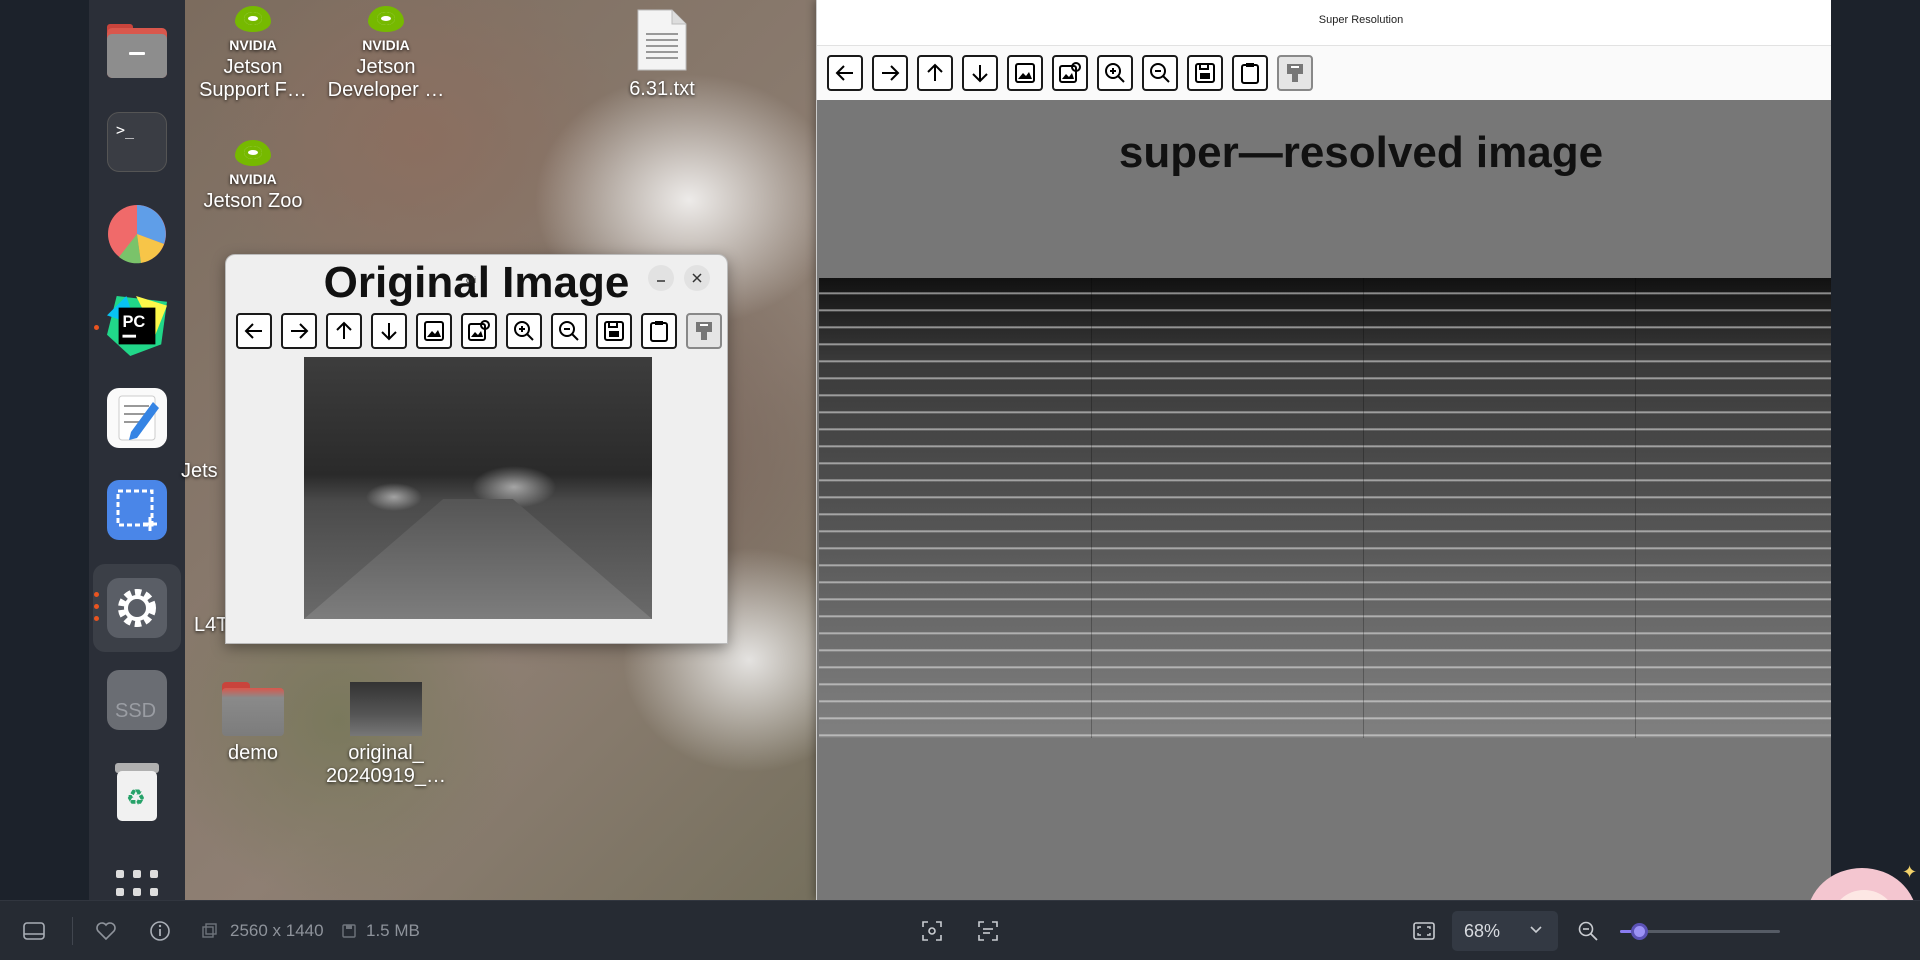 This screenshot has width=1920, height=960. I want to click on arrow-down-icon, so click(980, 74).